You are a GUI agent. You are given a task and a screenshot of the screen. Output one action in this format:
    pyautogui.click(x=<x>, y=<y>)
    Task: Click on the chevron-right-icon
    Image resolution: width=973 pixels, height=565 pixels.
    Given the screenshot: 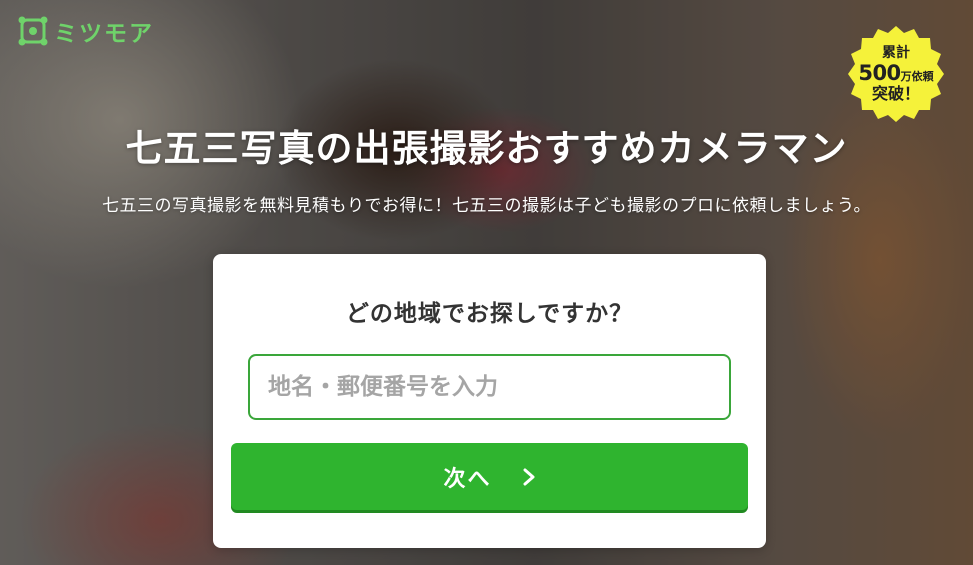 What is the action you would take?
    pyautogui.click(x=528, y=476)
    